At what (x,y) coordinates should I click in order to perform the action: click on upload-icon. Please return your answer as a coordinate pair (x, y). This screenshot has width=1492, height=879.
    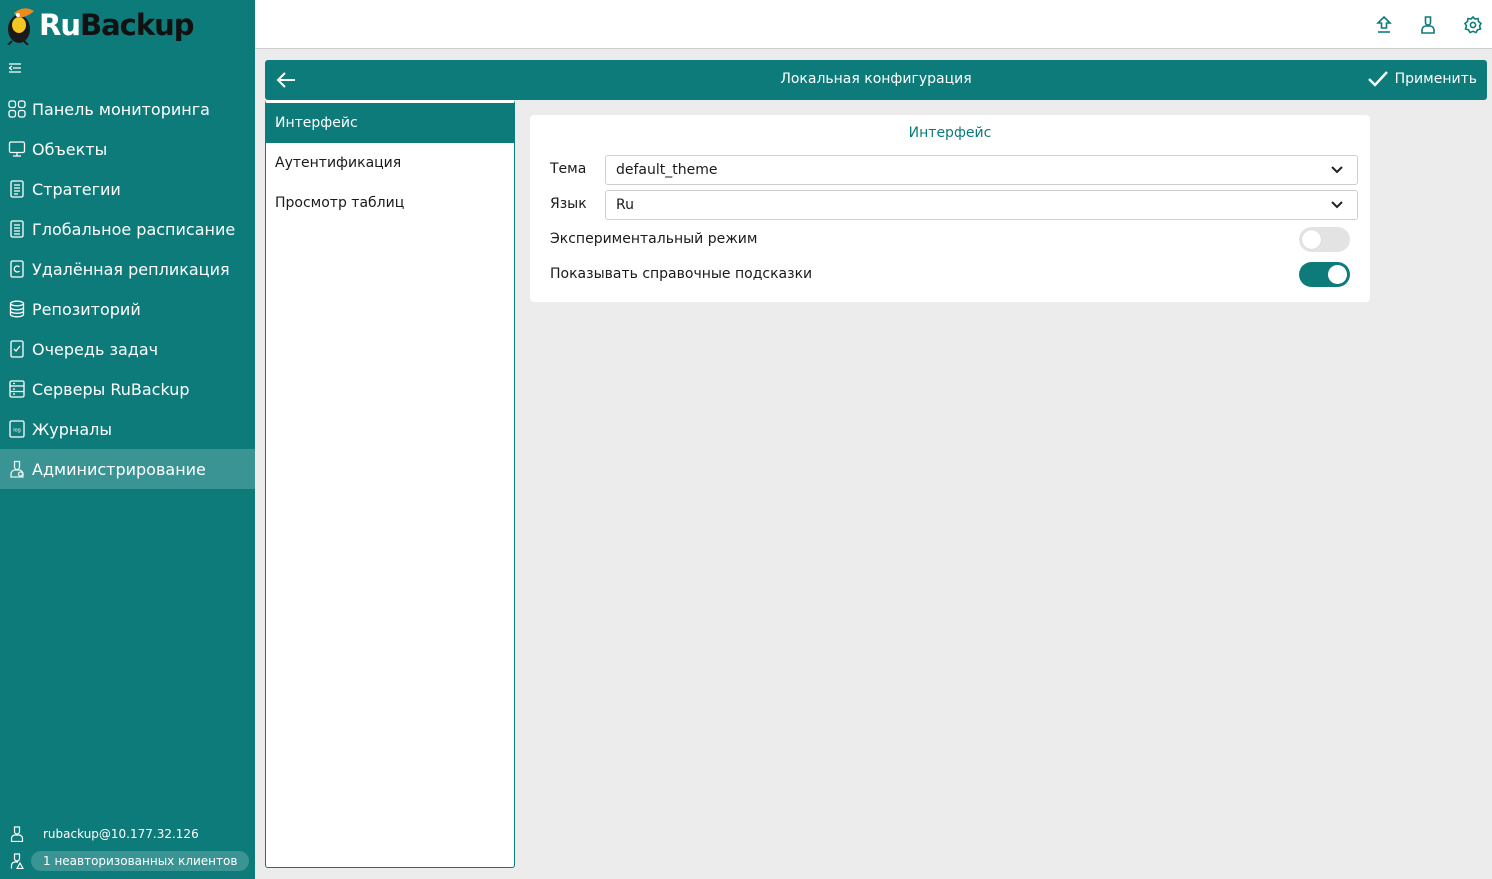
    Looking at the image, I should click on (1384, 25).